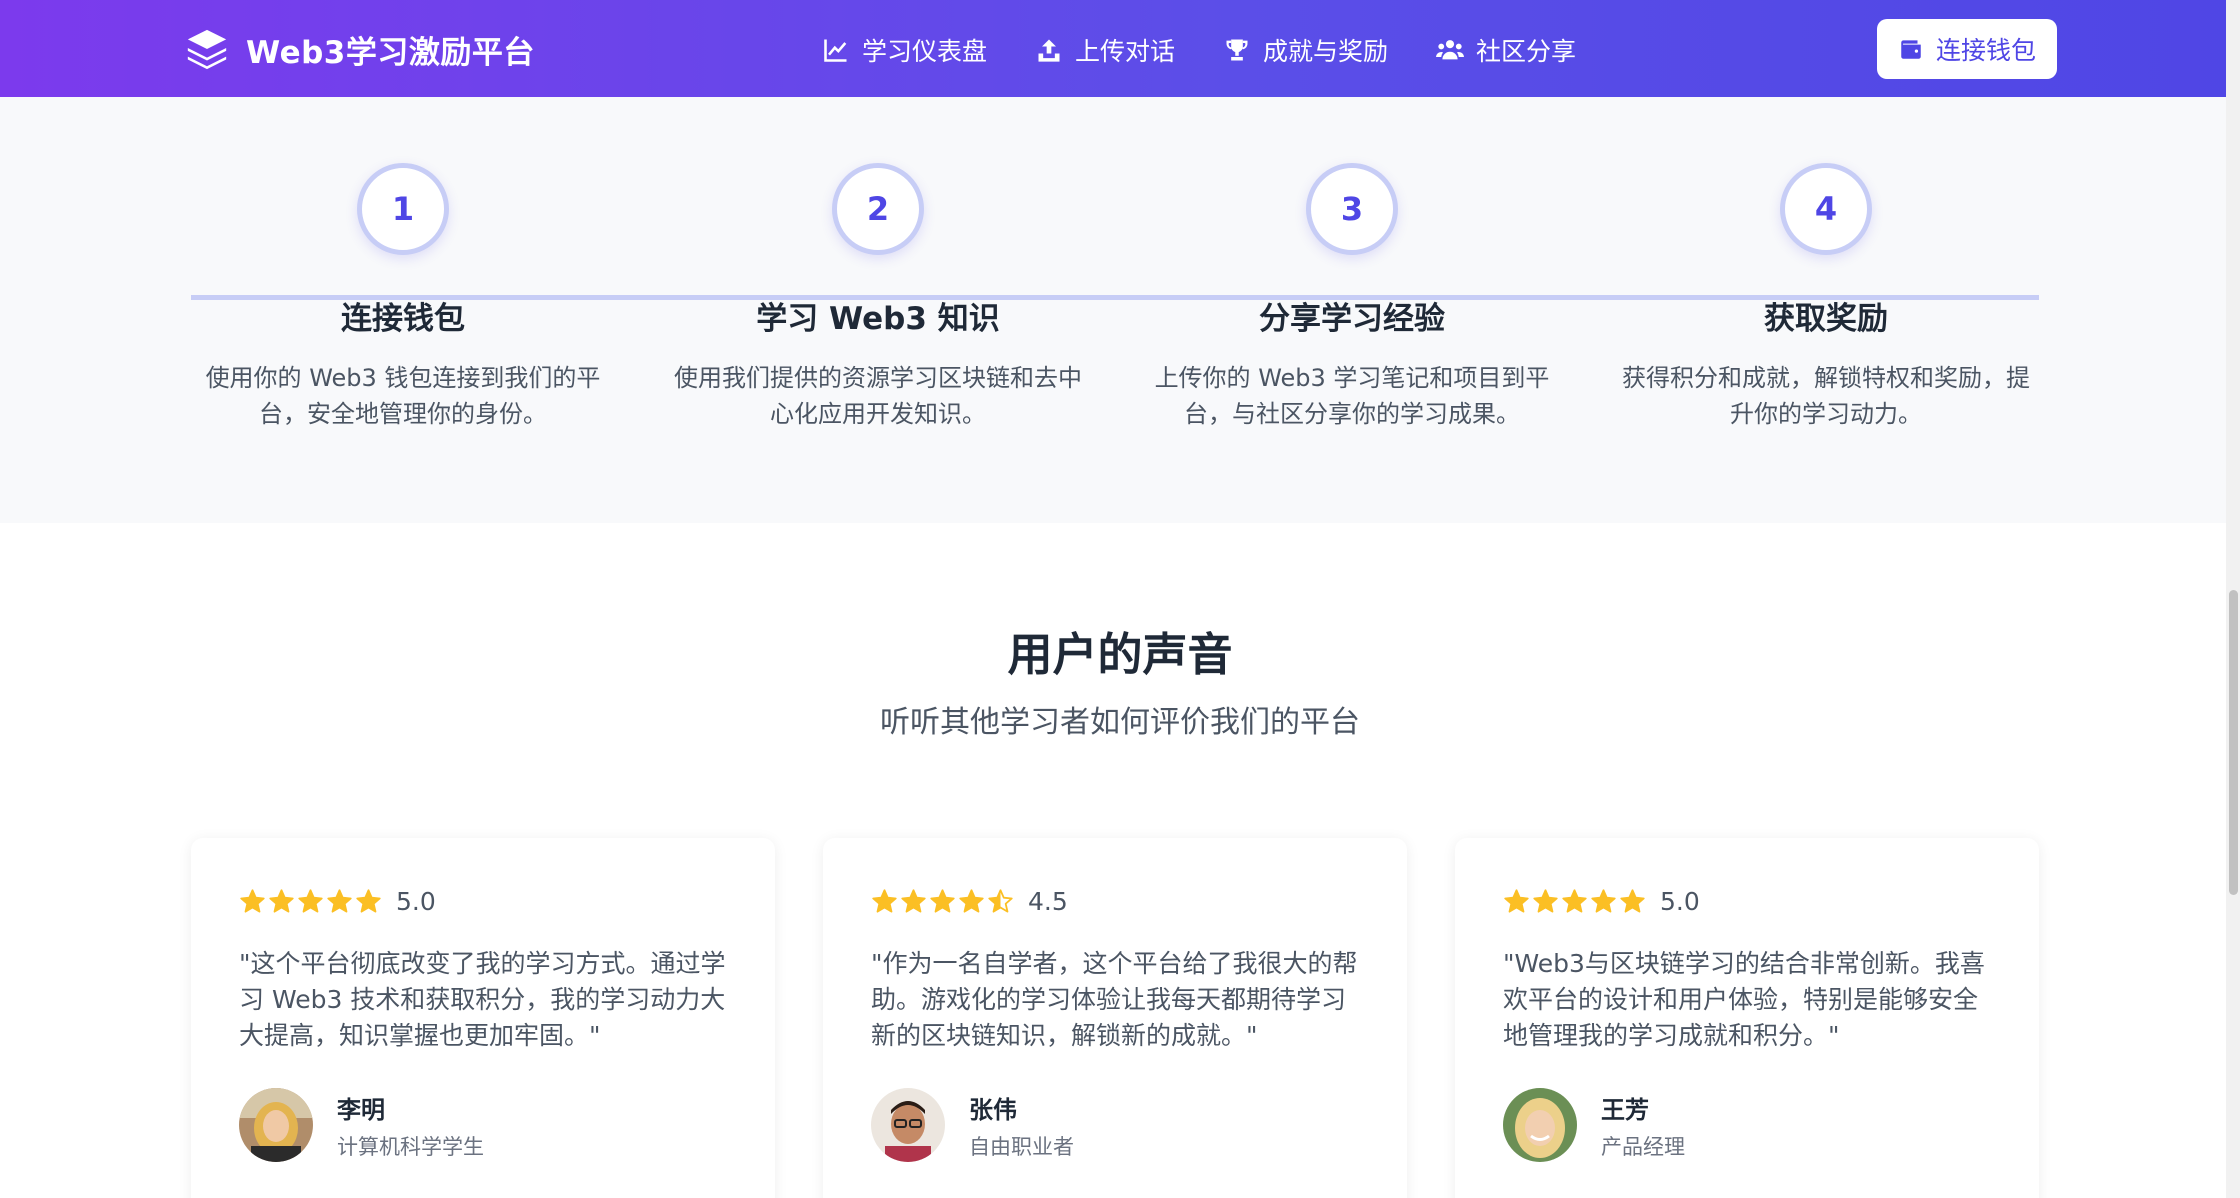  What do you see at coordinates (972, 1125) in the screenshot?
I see `testimonial-author: 张伟 自由职业者` at bounding box center [972, 1125].